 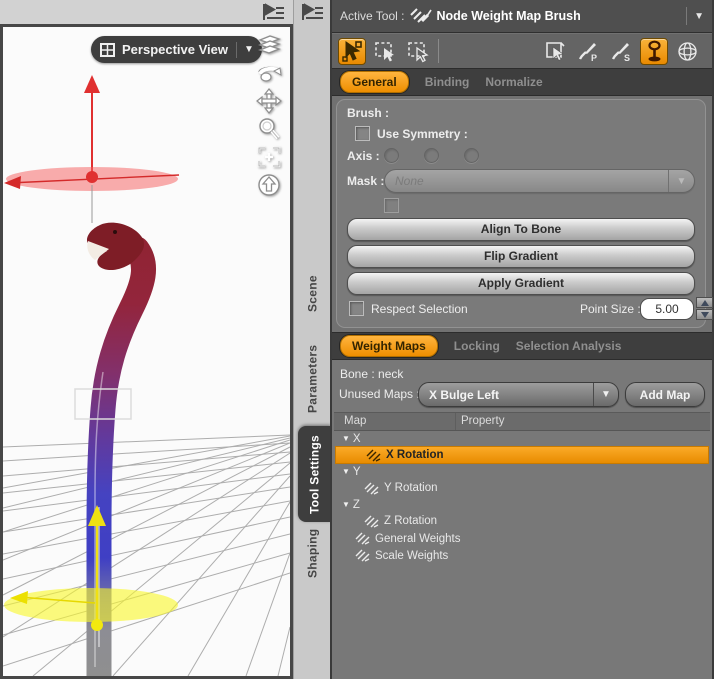 I want to click on tab-locking: Locking, so click(x=477, y=346).